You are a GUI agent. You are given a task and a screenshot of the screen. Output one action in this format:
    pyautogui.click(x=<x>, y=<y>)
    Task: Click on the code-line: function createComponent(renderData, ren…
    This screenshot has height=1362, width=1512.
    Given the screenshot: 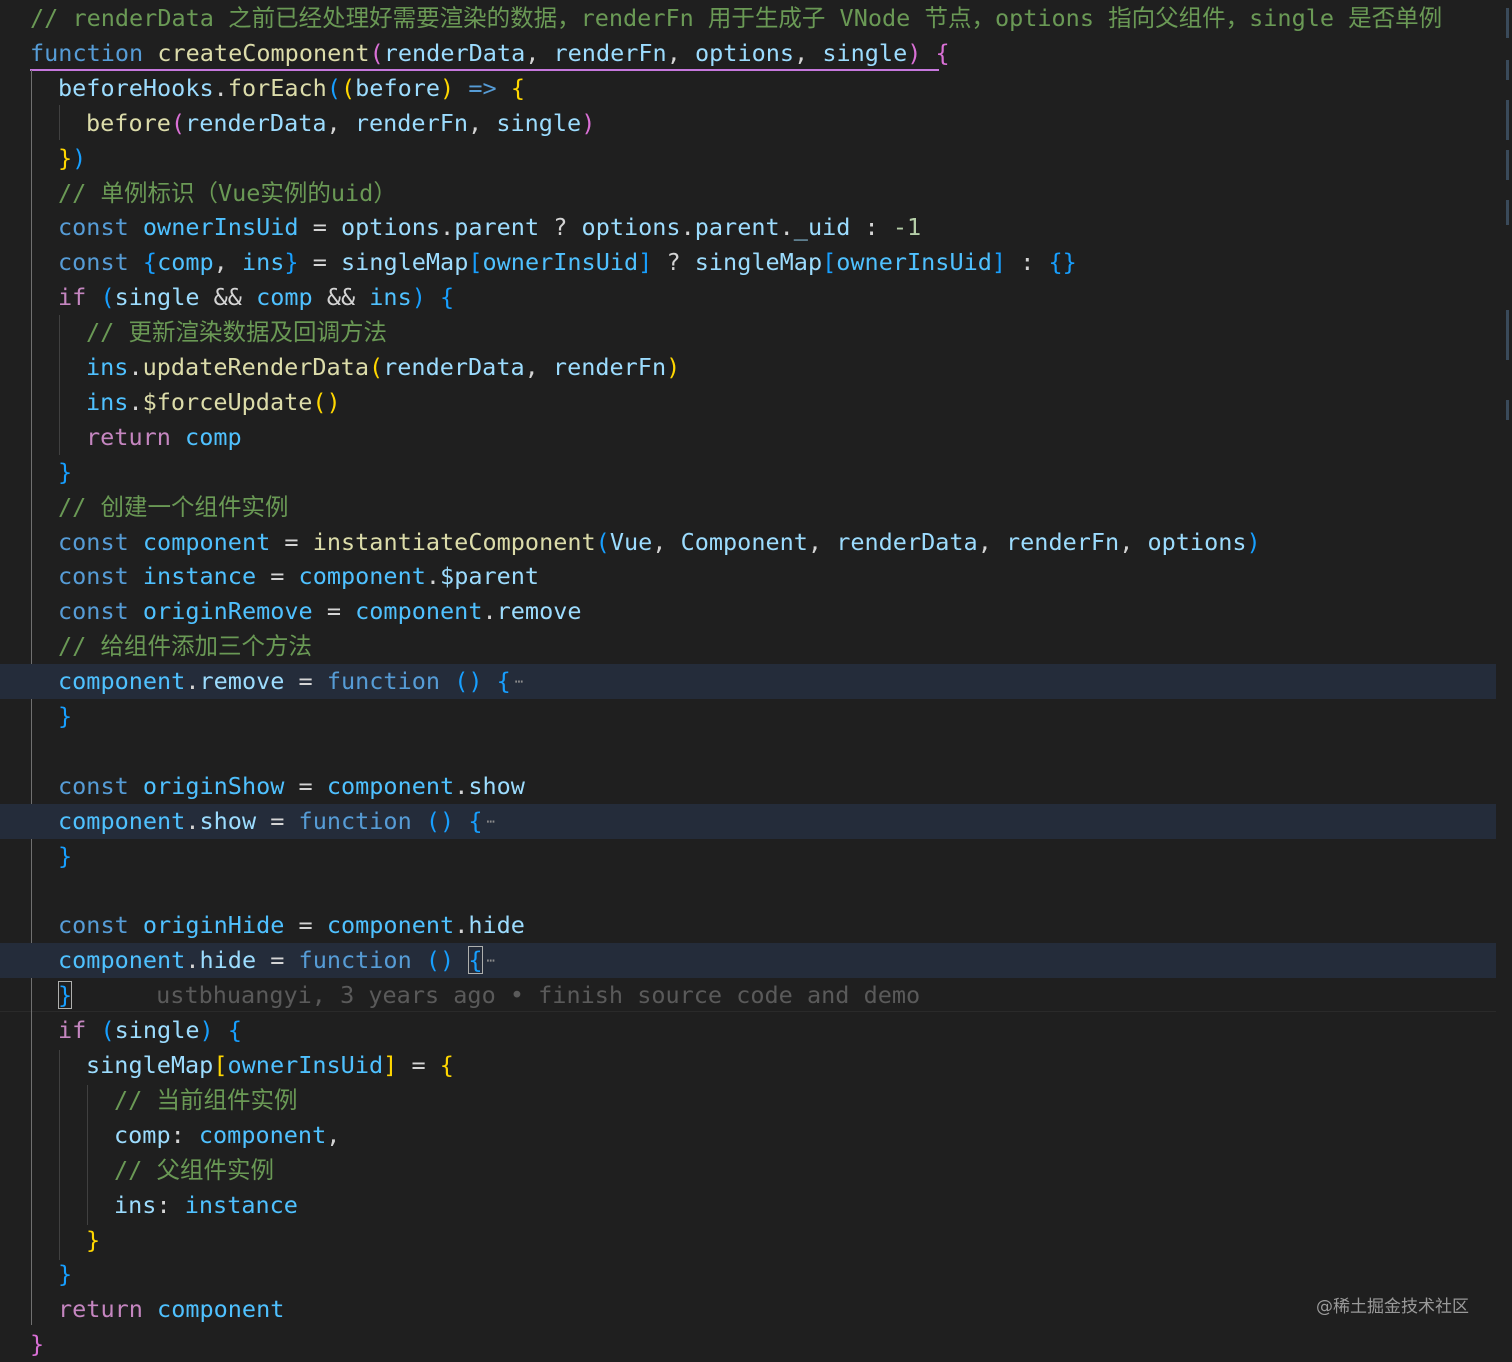 What is the action you would take?
    pyautogui.click(x=748, y=53)
    